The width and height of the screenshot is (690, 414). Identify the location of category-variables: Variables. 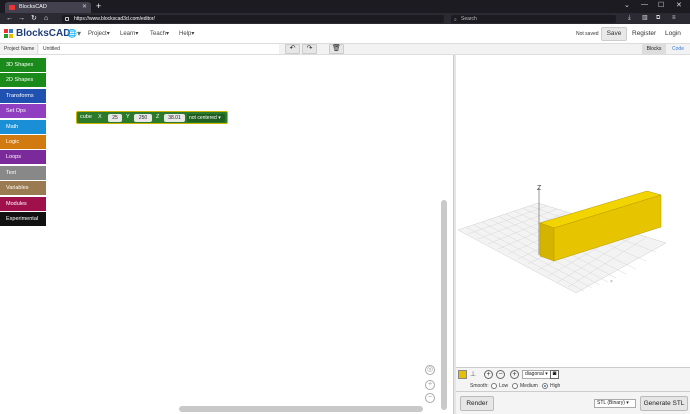
(23, 188).